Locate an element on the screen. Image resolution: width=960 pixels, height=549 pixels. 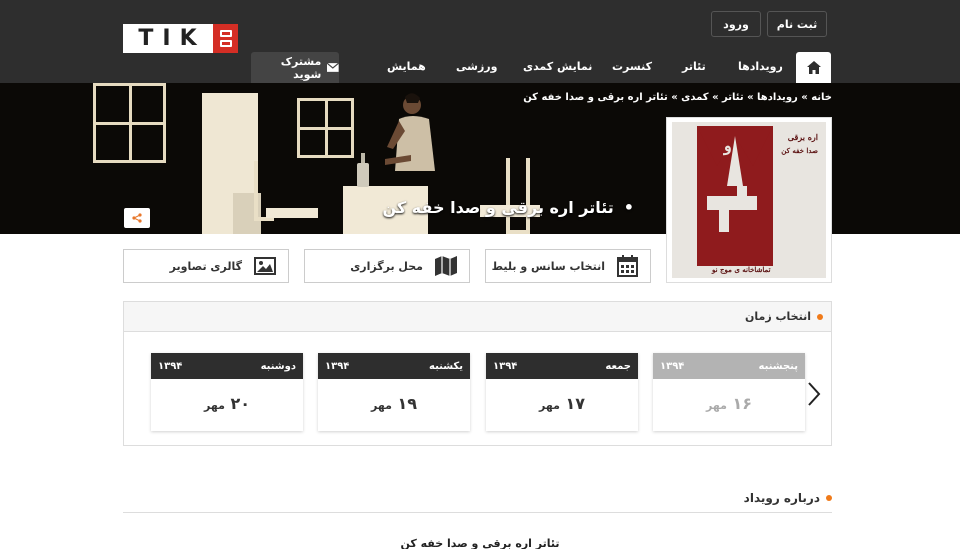
day-card-header: ۱۳۹۴ دوشنبه is located at coordinates (227, 366).